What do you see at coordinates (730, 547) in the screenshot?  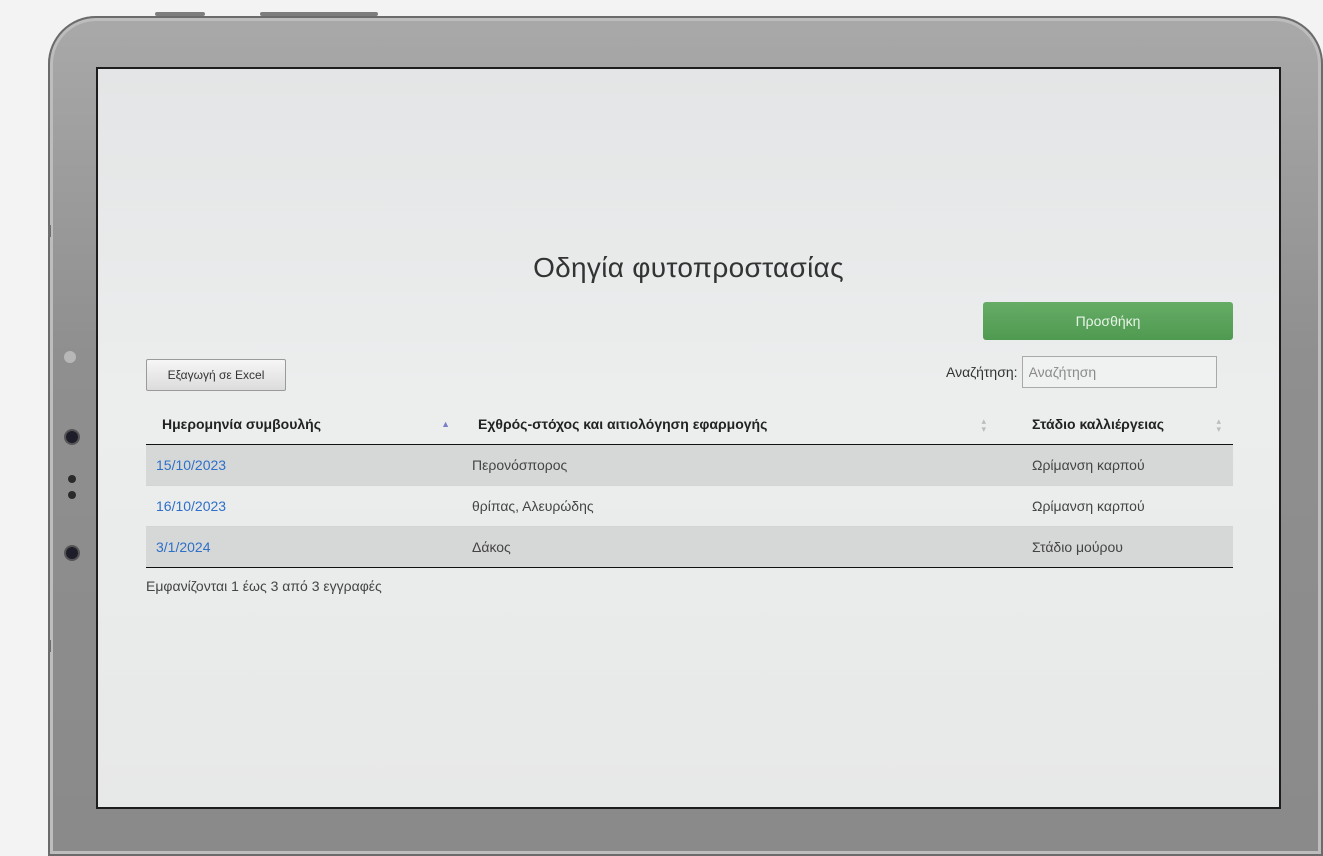 I see `target-cell: Δάκος` at bounding box center [730, 547].